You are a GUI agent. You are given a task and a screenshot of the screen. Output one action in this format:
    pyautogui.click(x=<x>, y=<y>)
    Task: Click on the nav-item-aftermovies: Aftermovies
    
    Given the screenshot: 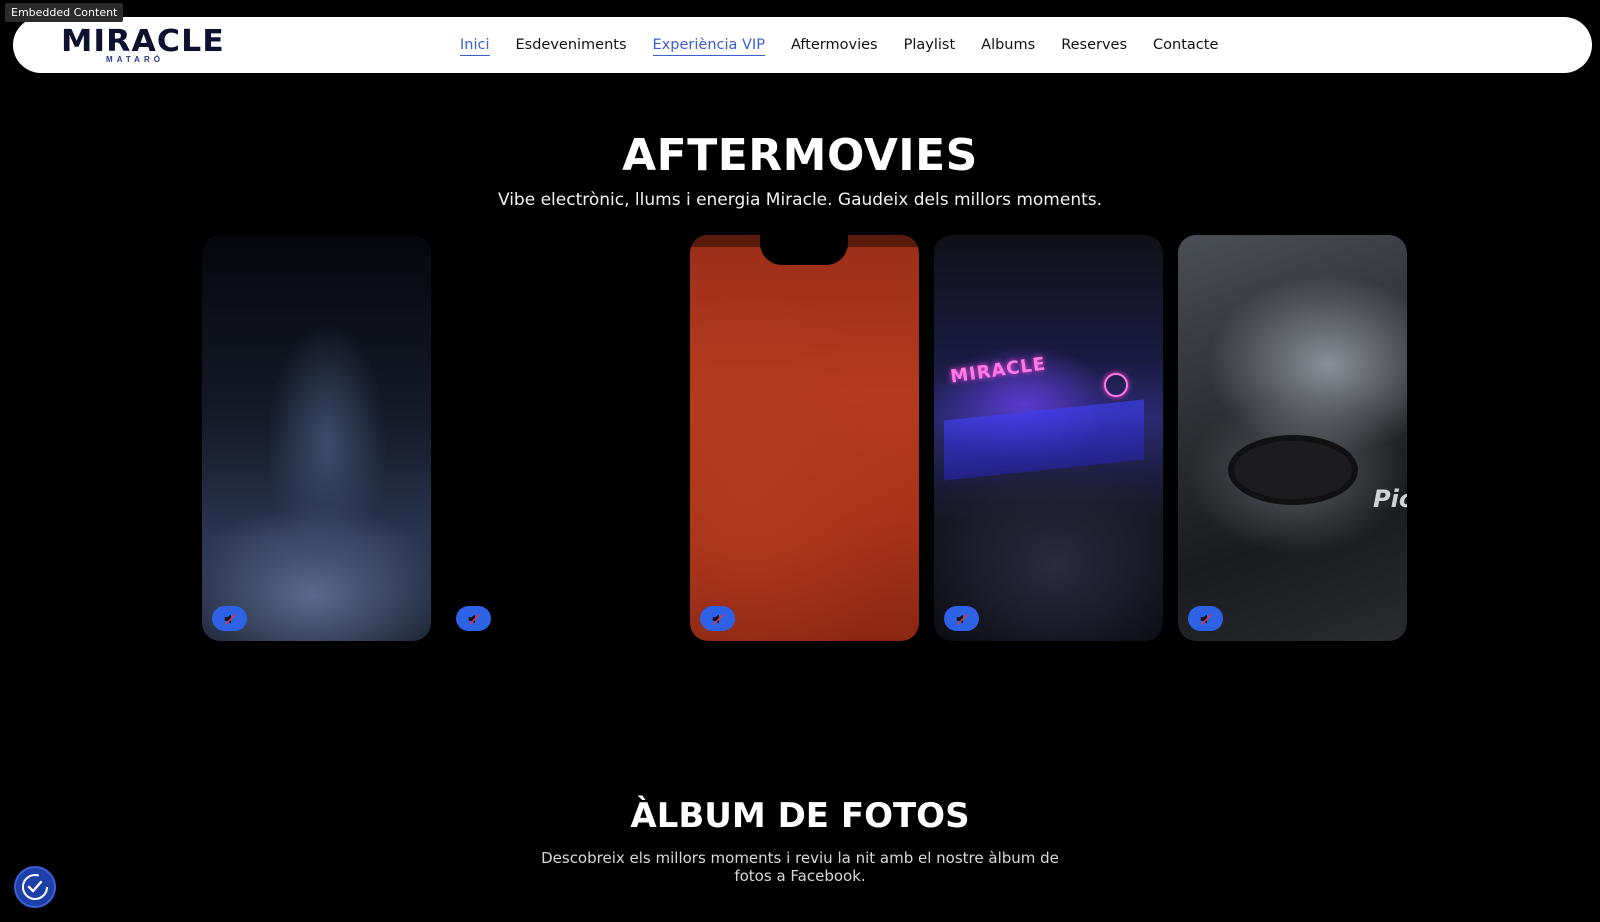 What is the action you would take?
    pyautogui.click(x=834, y=45)
    